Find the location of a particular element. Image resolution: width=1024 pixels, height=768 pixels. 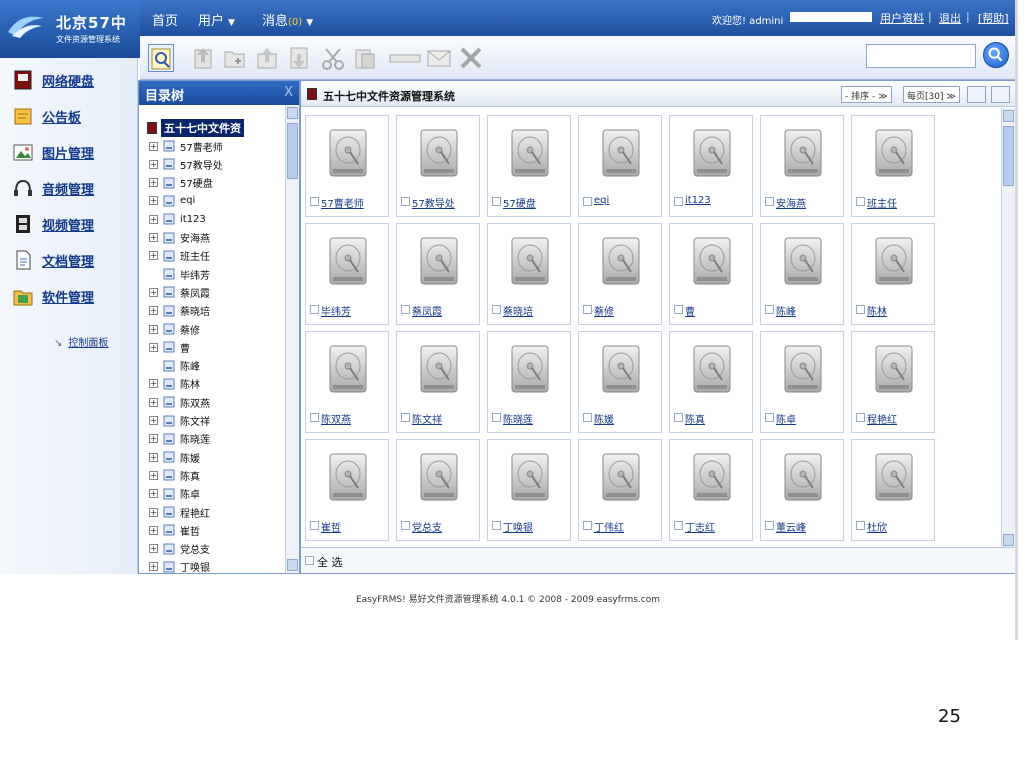

folder-label: 蔡晓培 is located at coordinates (518, 310).